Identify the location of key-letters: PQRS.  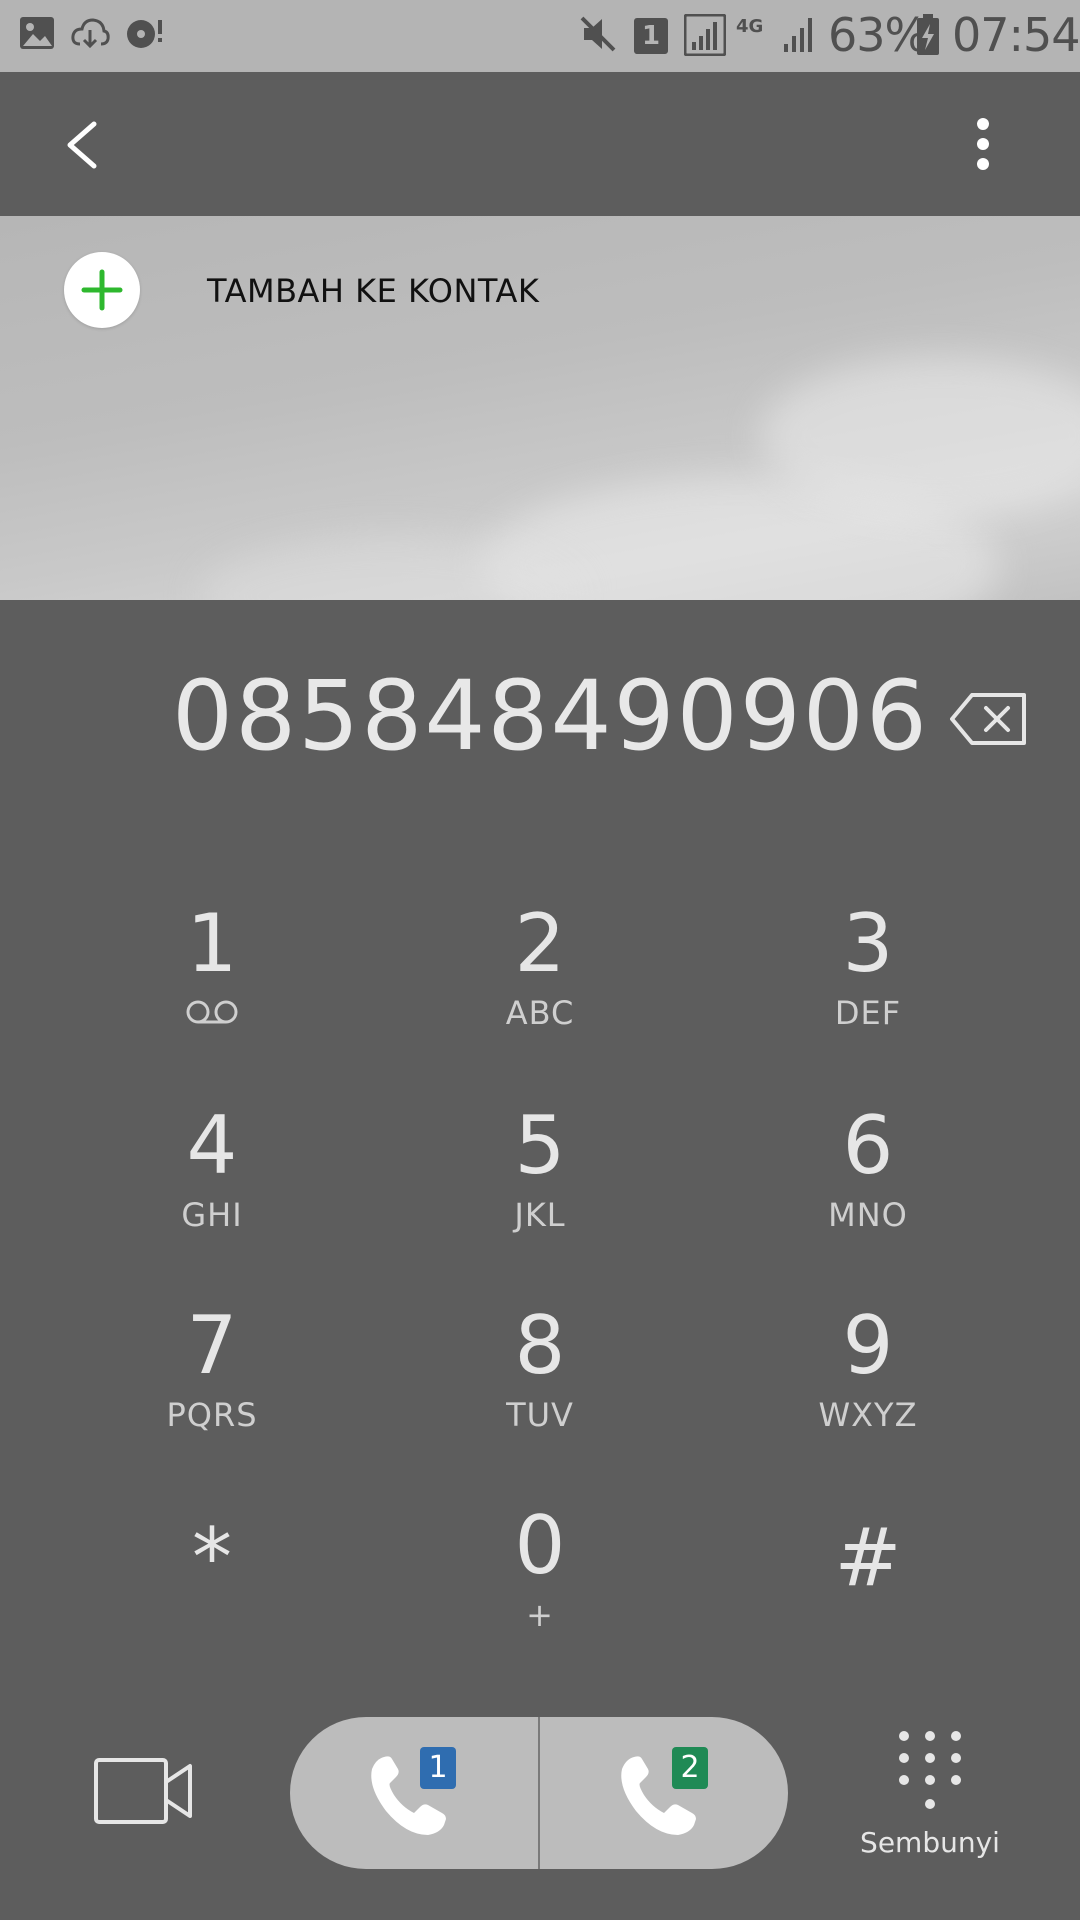
(212, 1415).